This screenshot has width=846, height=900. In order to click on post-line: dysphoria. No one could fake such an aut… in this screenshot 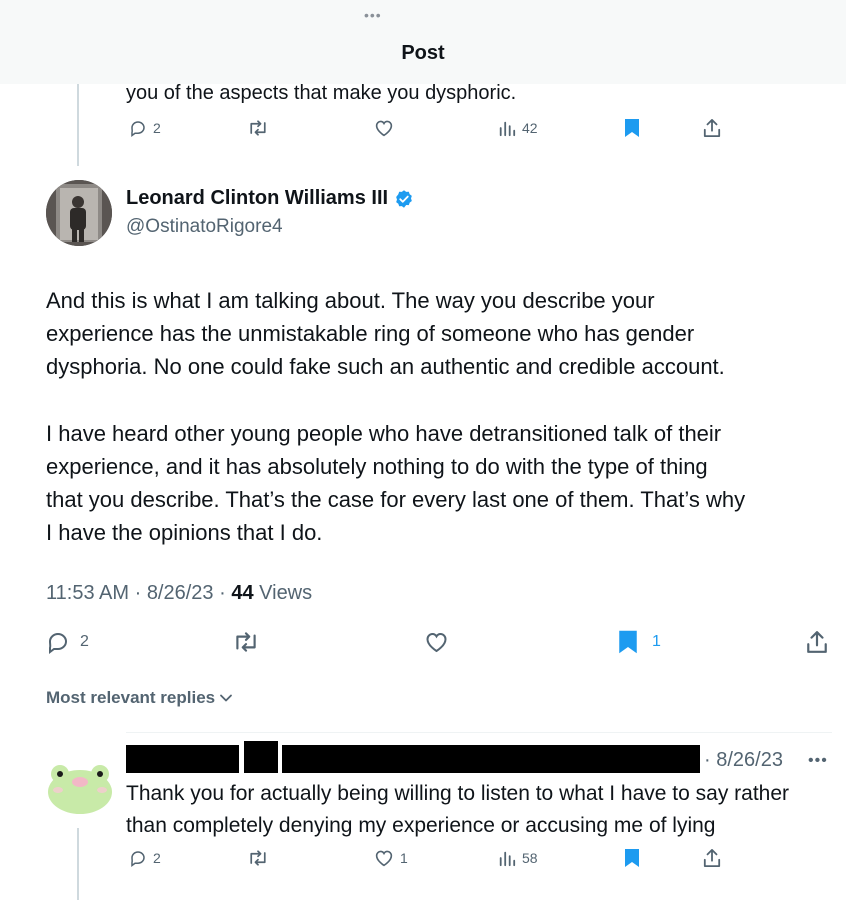, I will do `click(385, 366)`.